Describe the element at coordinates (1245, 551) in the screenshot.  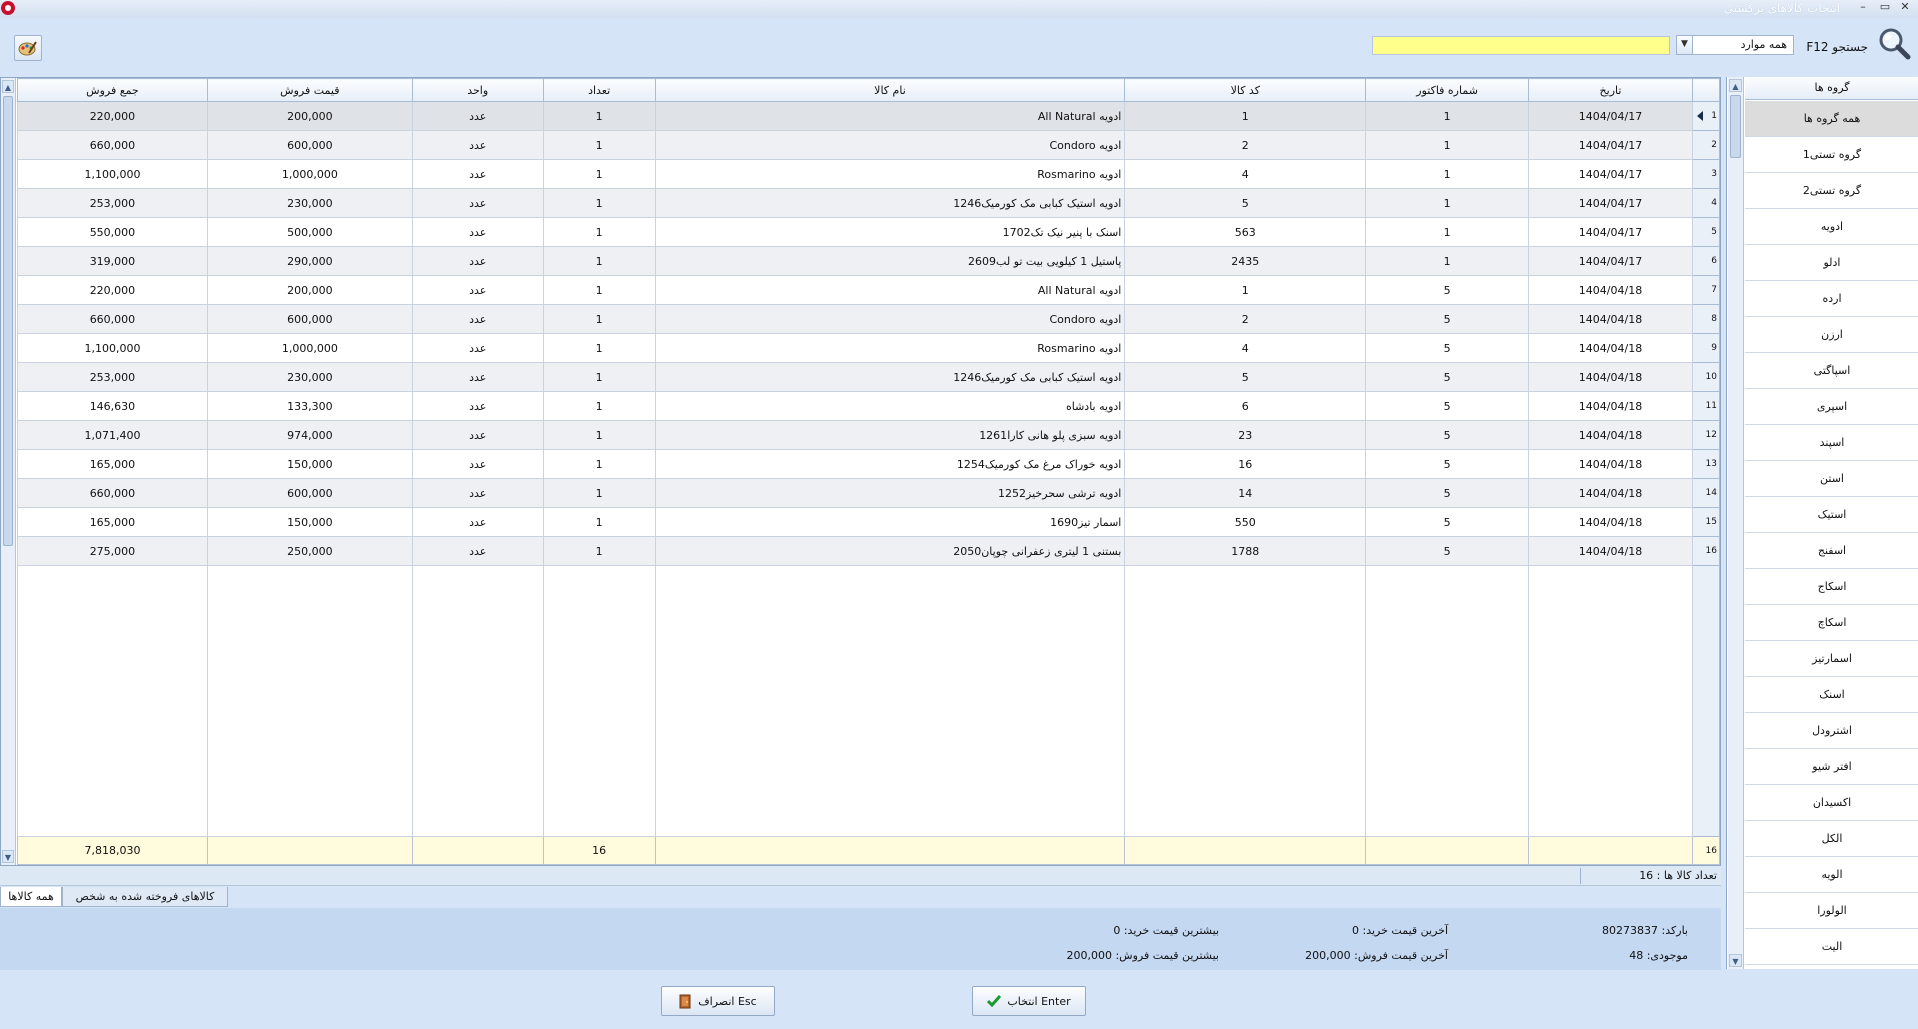
I see `cell-product-code: 1788` at that location.